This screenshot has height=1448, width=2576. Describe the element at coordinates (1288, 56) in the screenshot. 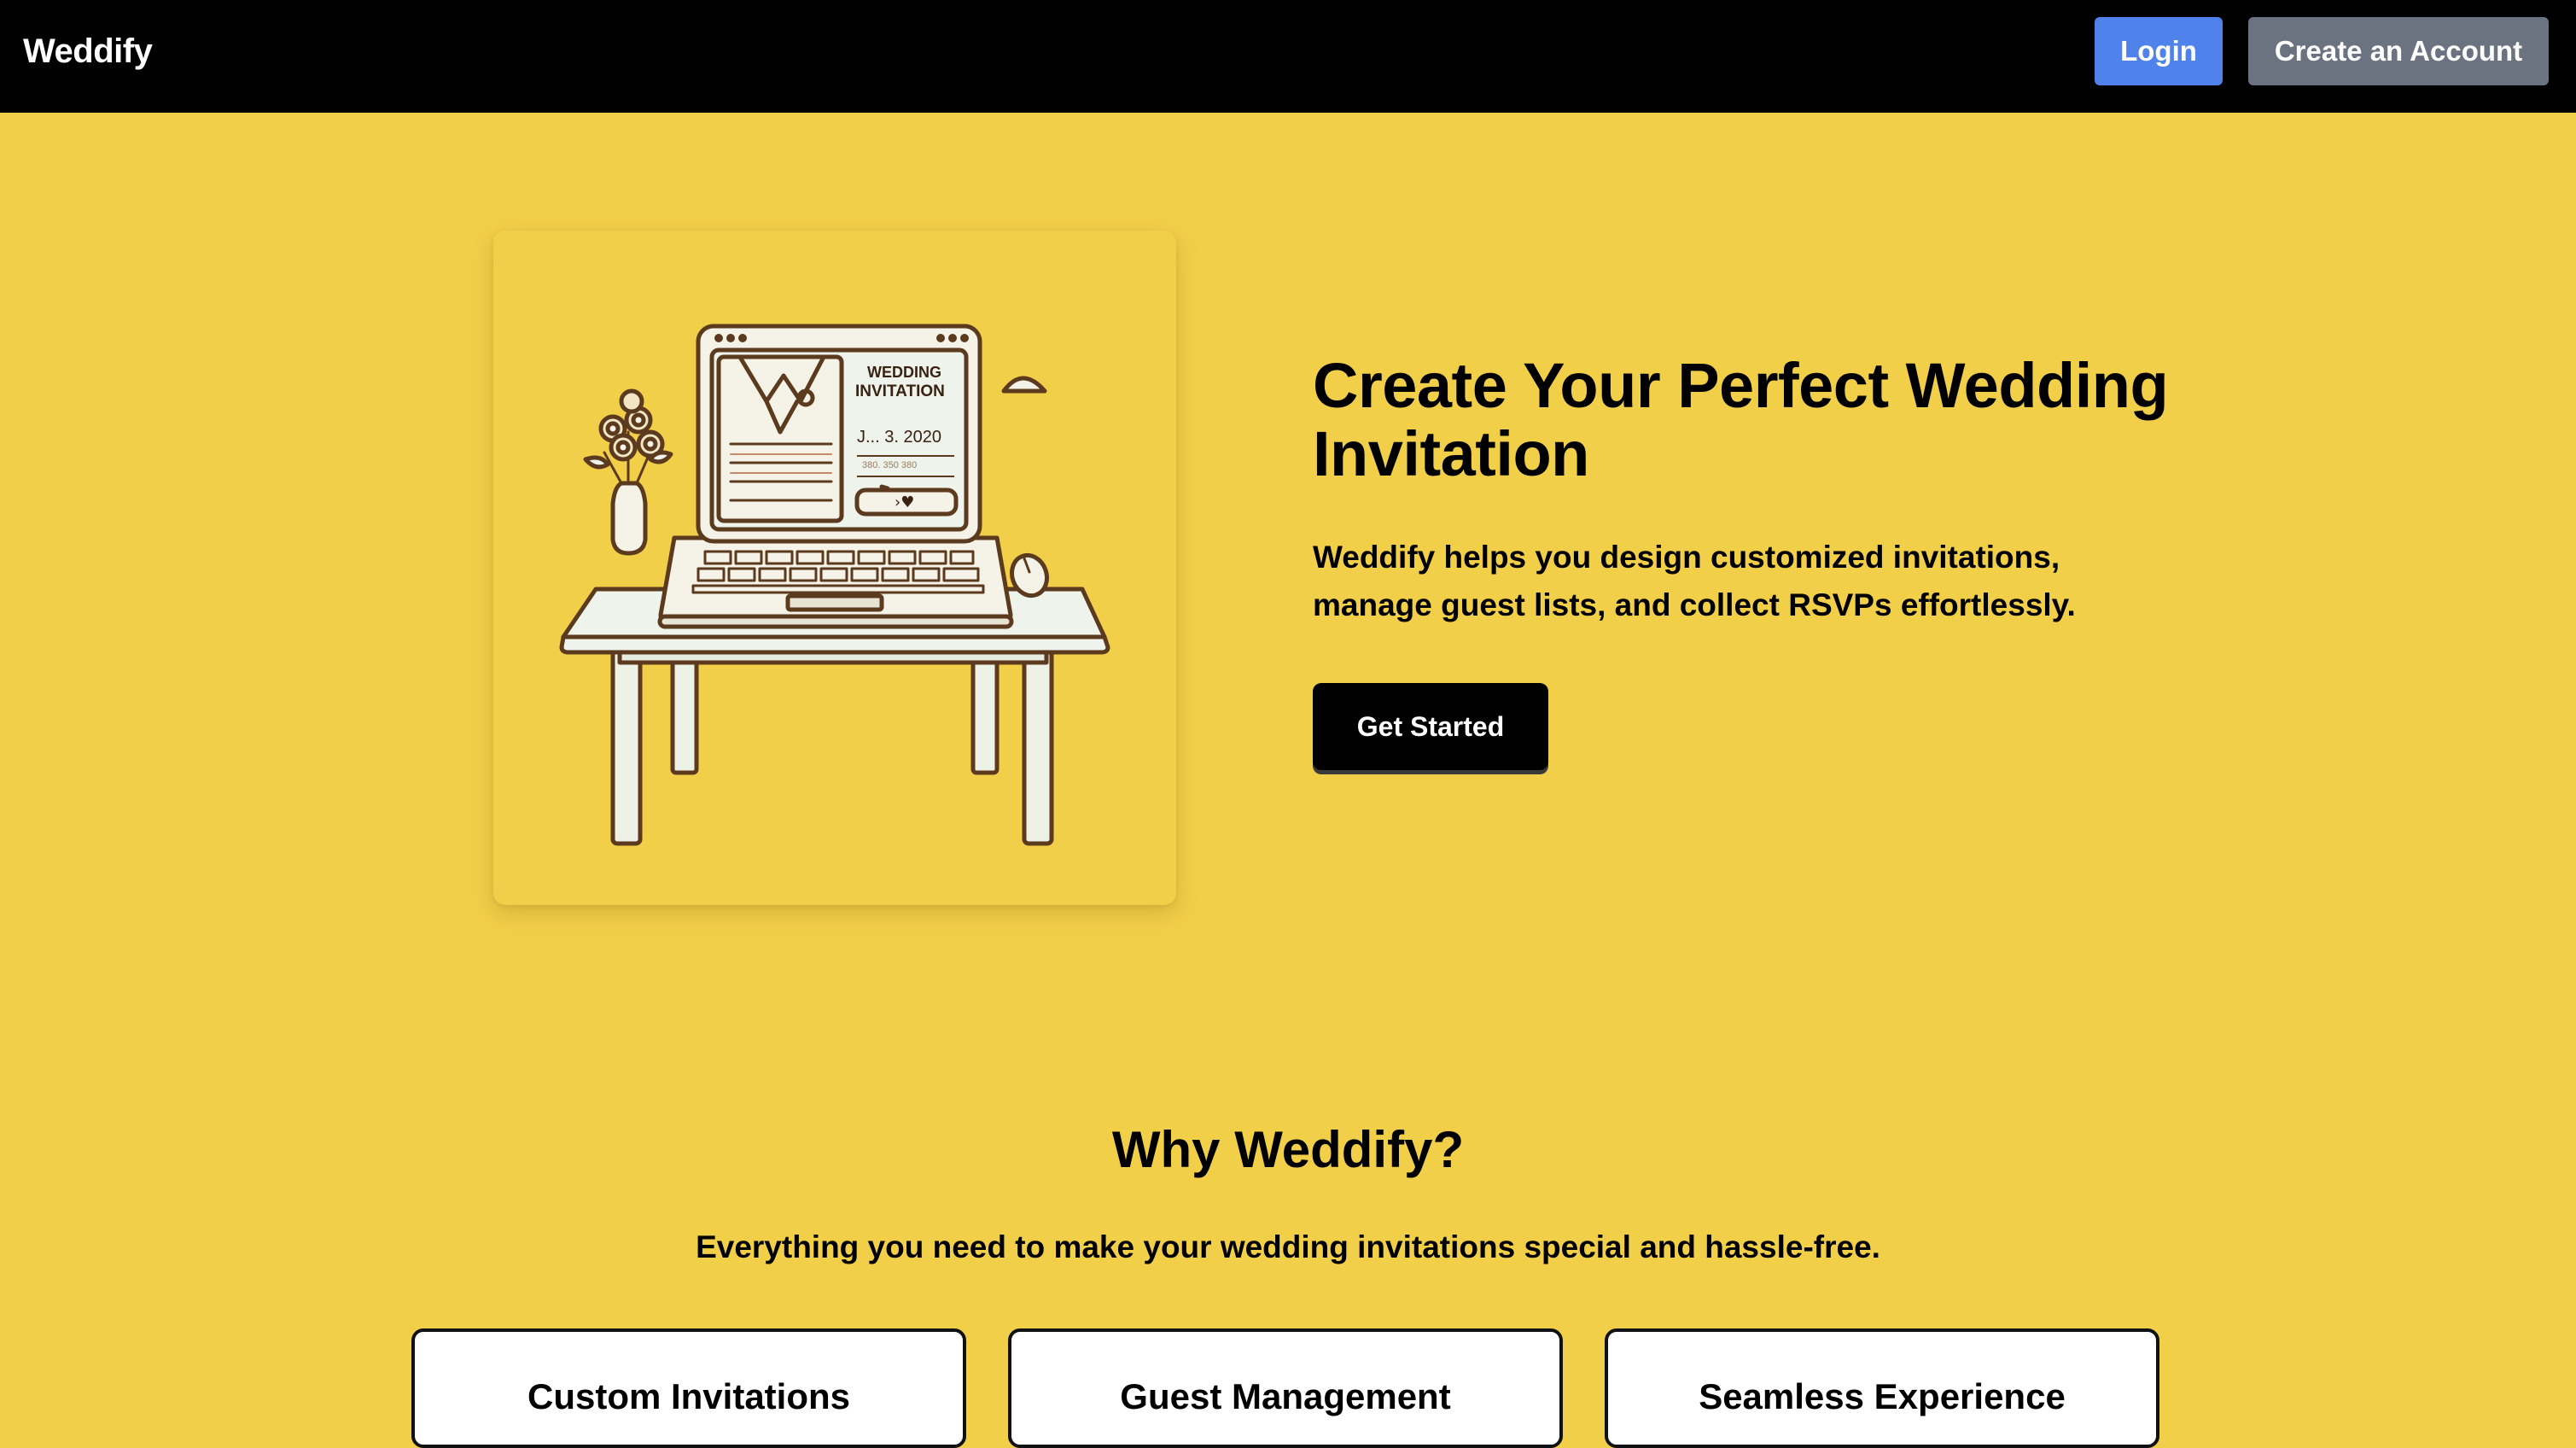

I see `top-nav-bar: Weddify Login Create an Account` at that location.